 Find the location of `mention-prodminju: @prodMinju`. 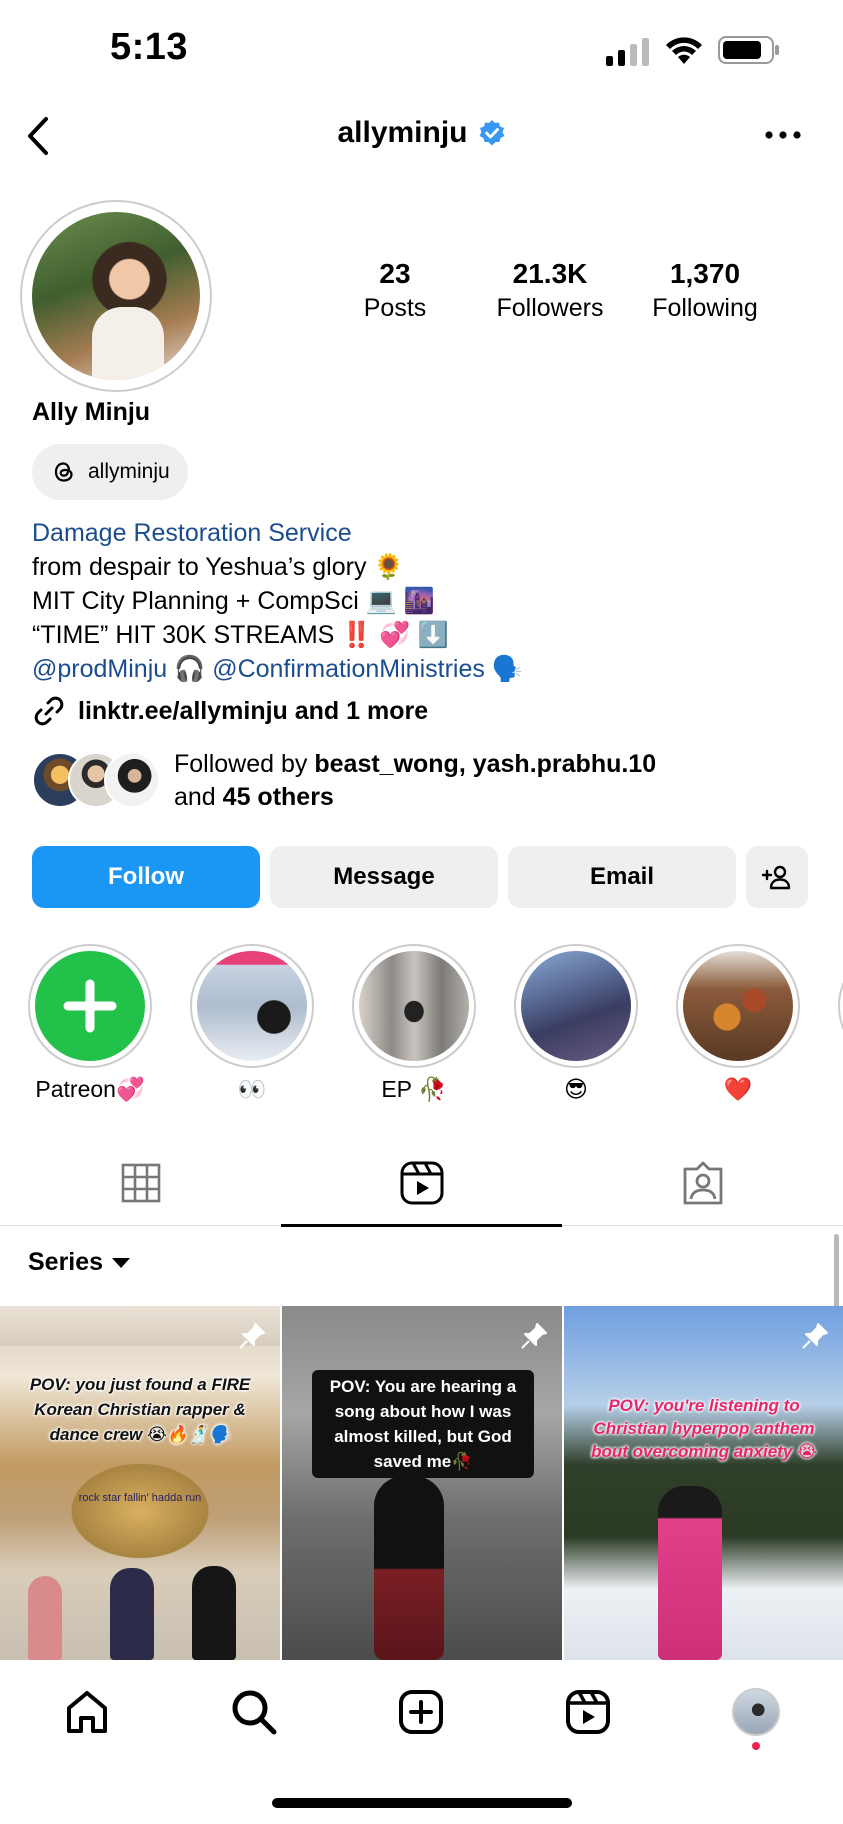

mention-prodminju: @prodMinju is located at coordinates (99, 669).